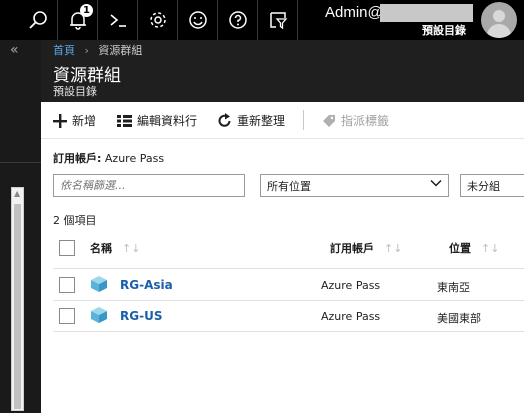 The width and height of the screenshot is (524, 413). Describe the element at coordinates (329, 120) in the screenshot. I see `tag-icon` at that location.